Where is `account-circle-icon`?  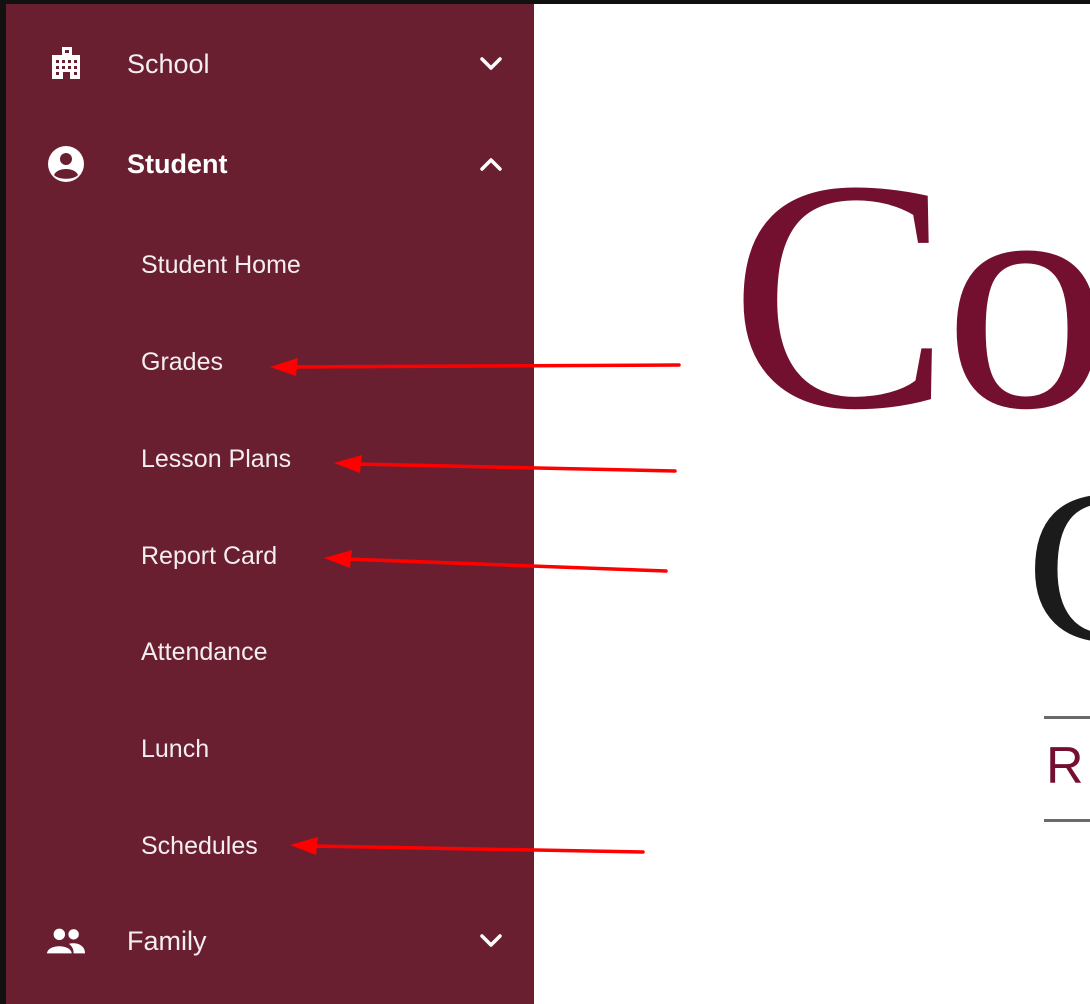
account-circle-icon is located at coordinates (66, 164).